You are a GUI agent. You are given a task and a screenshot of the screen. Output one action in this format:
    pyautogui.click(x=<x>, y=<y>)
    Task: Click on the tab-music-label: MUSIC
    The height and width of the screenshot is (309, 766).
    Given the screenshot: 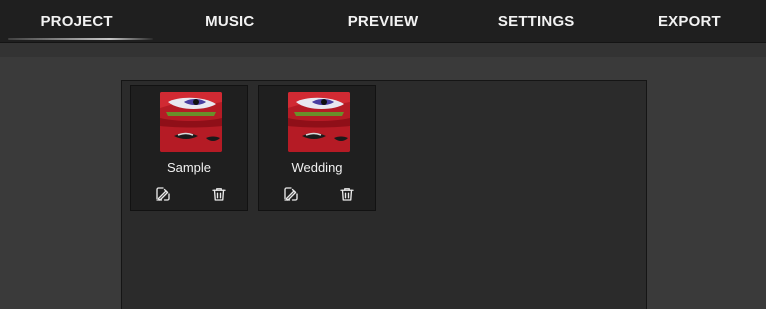 What is the action you would take?
    pyautogui.click(x=230, y=21)
    